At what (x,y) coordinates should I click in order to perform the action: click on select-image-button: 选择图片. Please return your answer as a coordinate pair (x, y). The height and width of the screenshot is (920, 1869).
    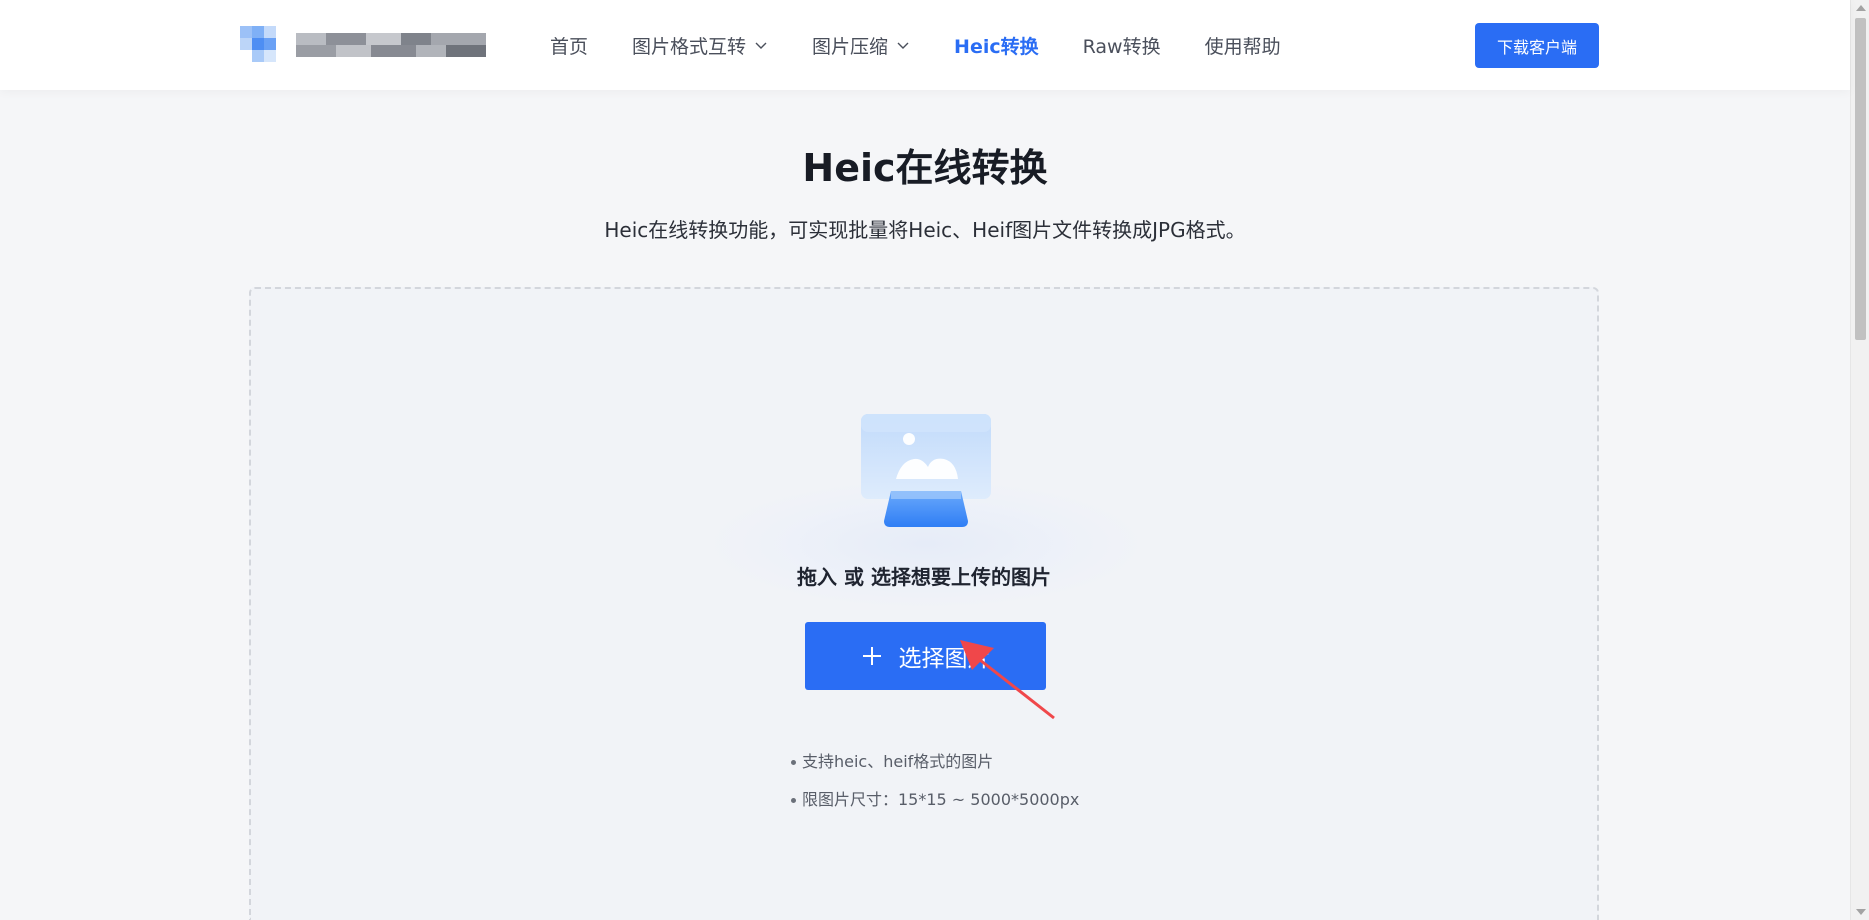
    Looking at the image, I should click on (925, 656).